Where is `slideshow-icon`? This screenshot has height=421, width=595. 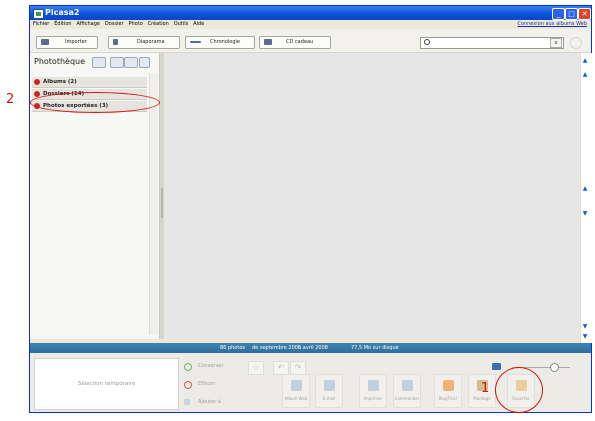
slideshow-icon is located at coordinates (115, 42).